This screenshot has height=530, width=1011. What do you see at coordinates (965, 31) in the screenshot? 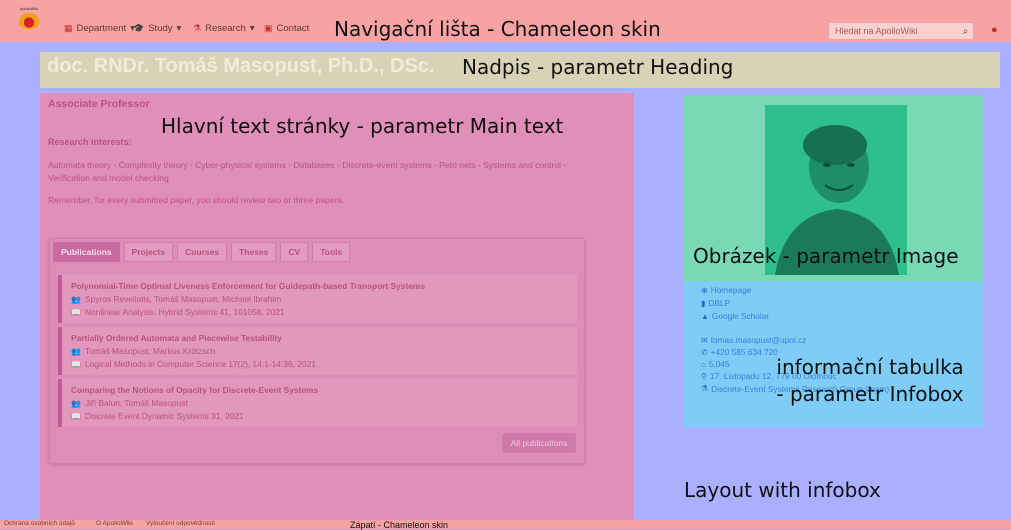
I see `search-icon: ⌕` at bounding box center [965, 31].